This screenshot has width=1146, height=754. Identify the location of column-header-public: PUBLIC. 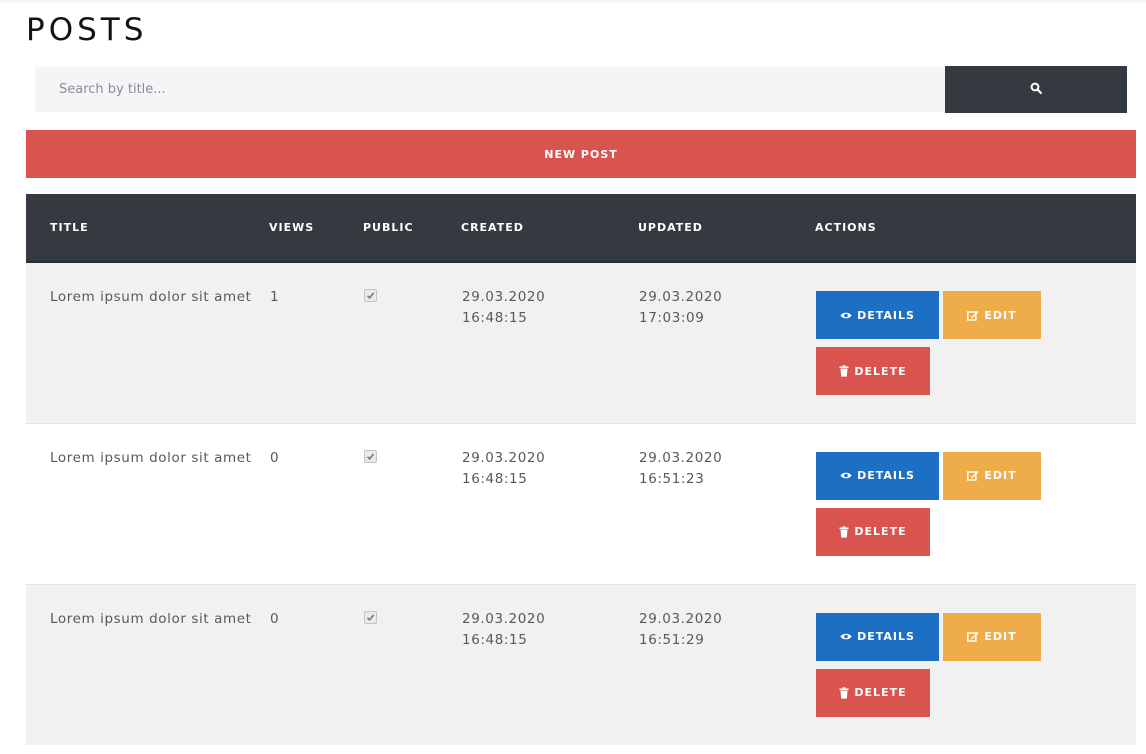
(412, 228).